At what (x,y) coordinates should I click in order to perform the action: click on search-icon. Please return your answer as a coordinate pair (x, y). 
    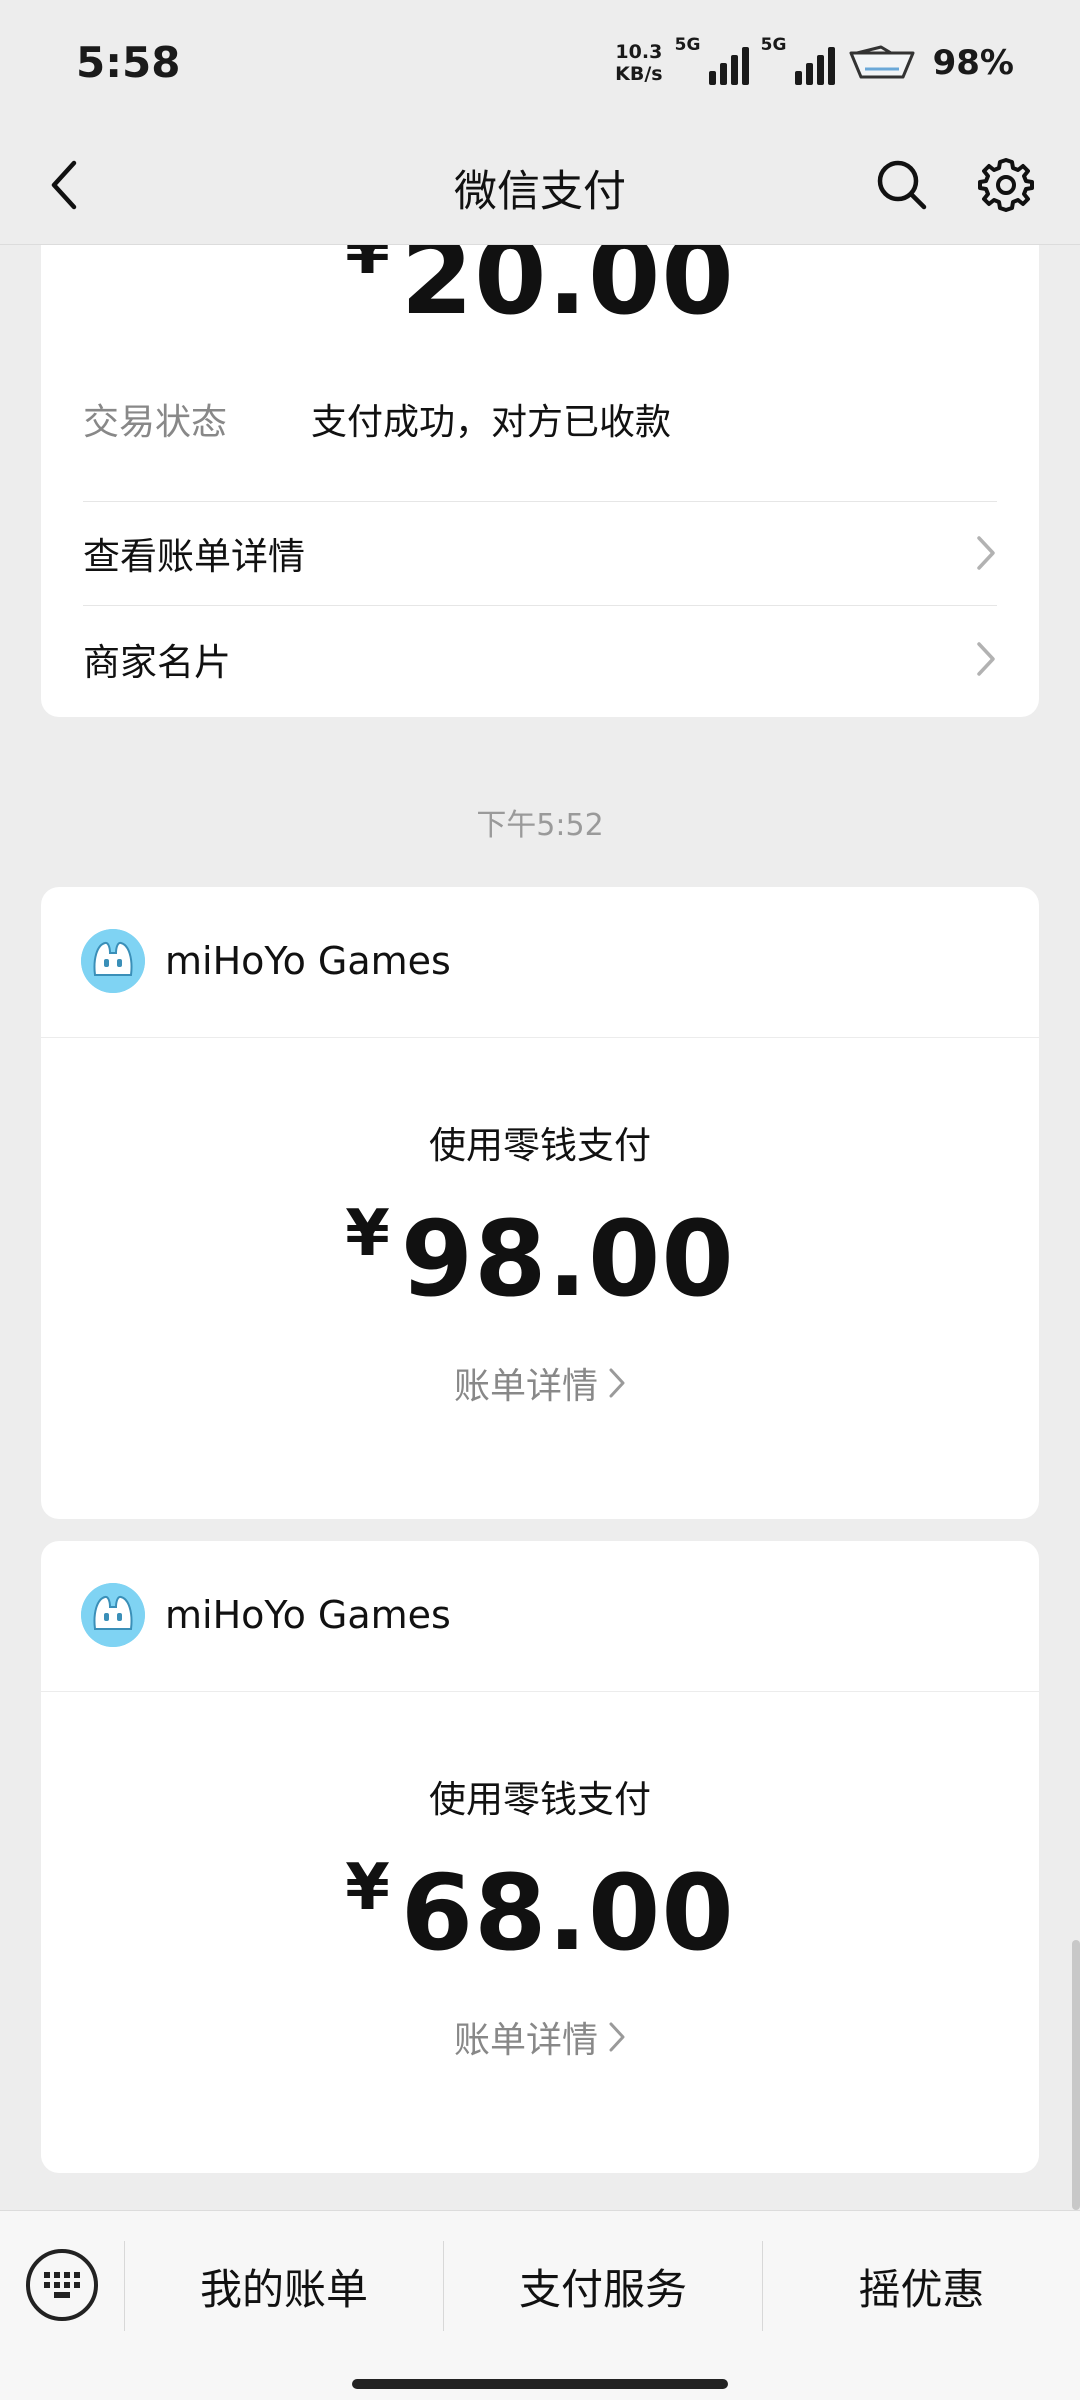
    Looking at the image, I should click on (902, 185).